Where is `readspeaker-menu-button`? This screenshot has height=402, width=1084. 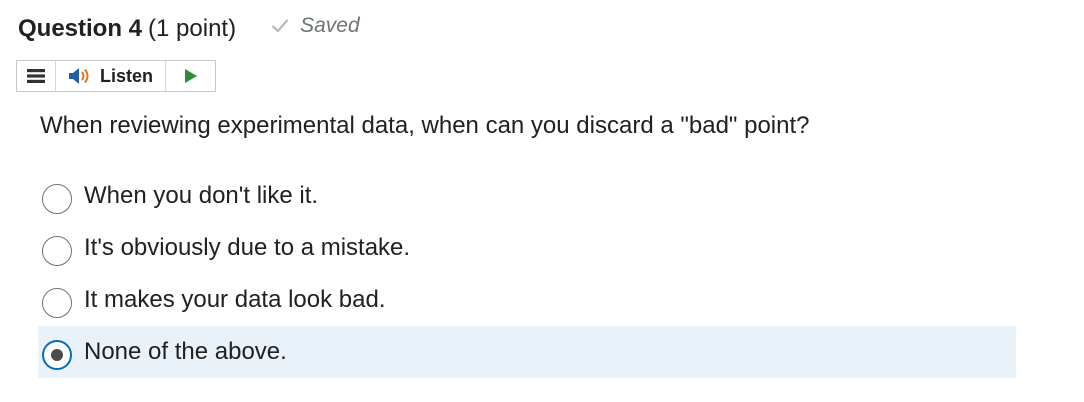
readspeaker-menu-button is located at coordinates (36, 76).